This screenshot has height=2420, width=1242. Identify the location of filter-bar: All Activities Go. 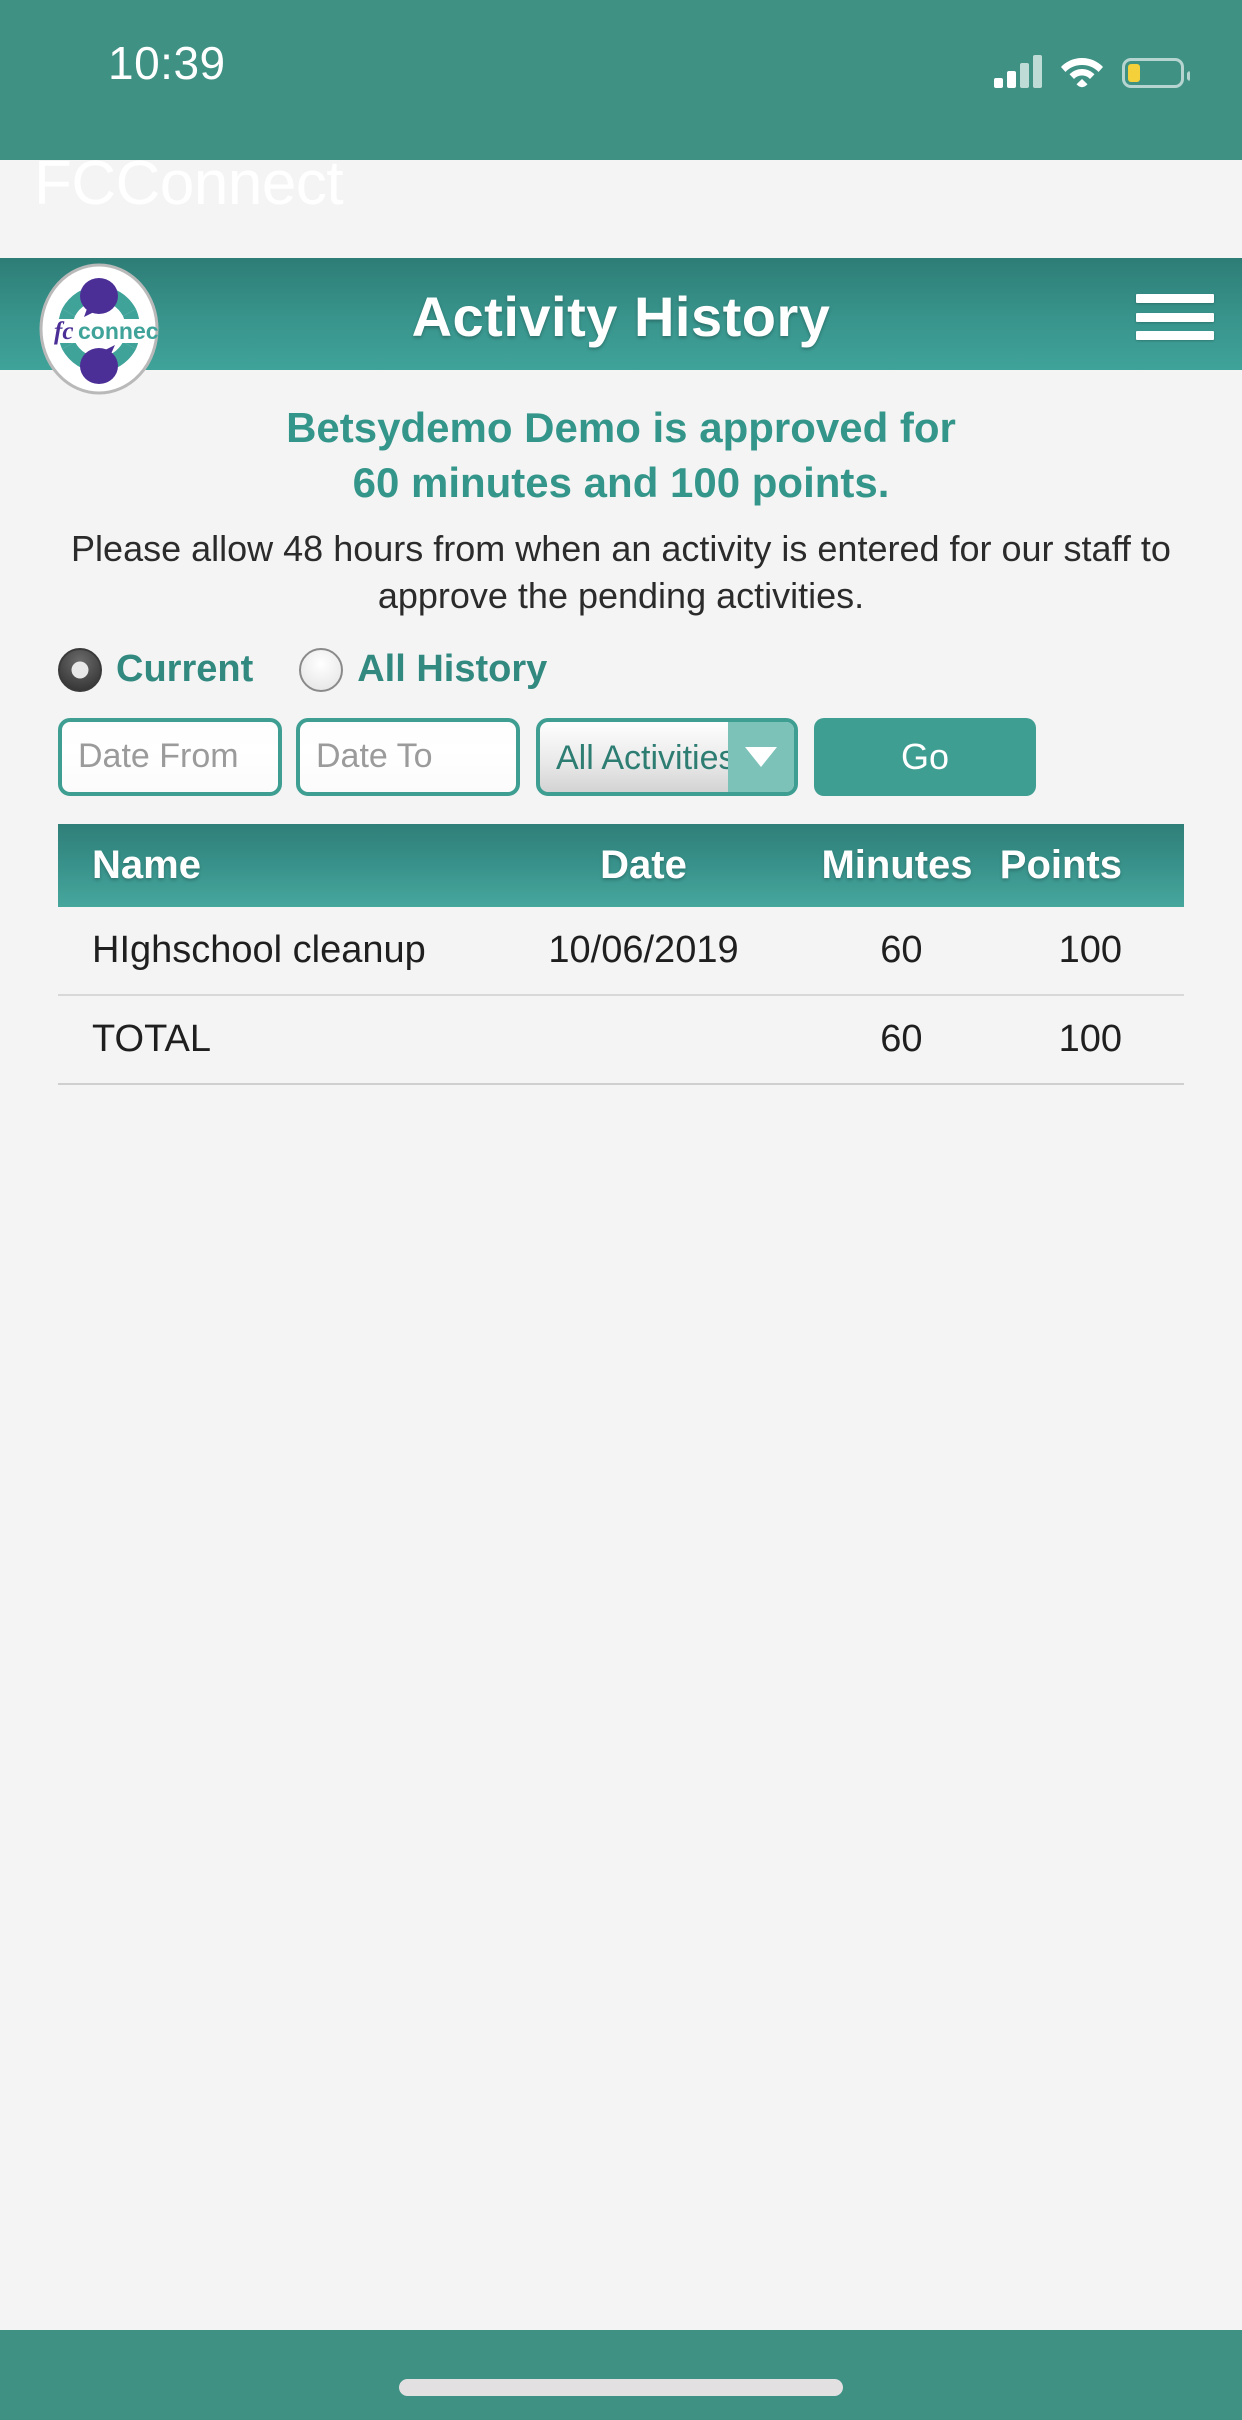
(621, 756).